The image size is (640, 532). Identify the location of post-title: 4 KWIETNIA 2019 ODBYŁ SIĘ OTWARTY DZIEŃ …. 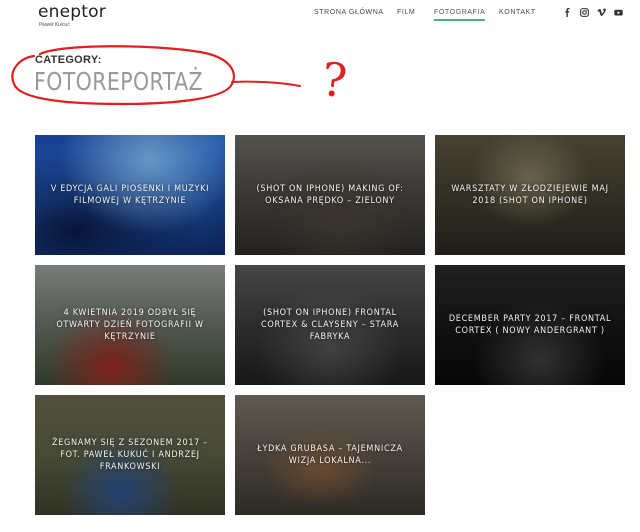
(130, 325).